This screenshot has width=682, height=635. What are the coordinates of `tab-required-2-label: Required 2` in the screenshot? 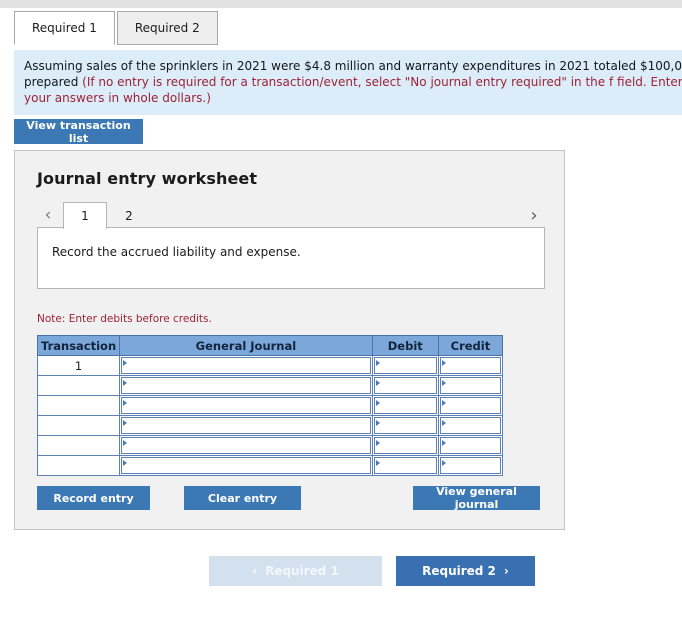 It's located at (167, 28).